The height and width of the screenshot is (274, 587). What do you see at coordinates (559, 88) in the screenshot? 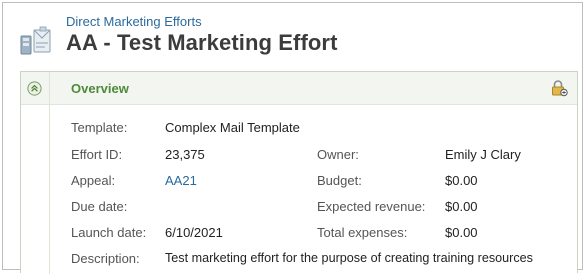
I see `lock-icon` at bounding box center [559, 88].